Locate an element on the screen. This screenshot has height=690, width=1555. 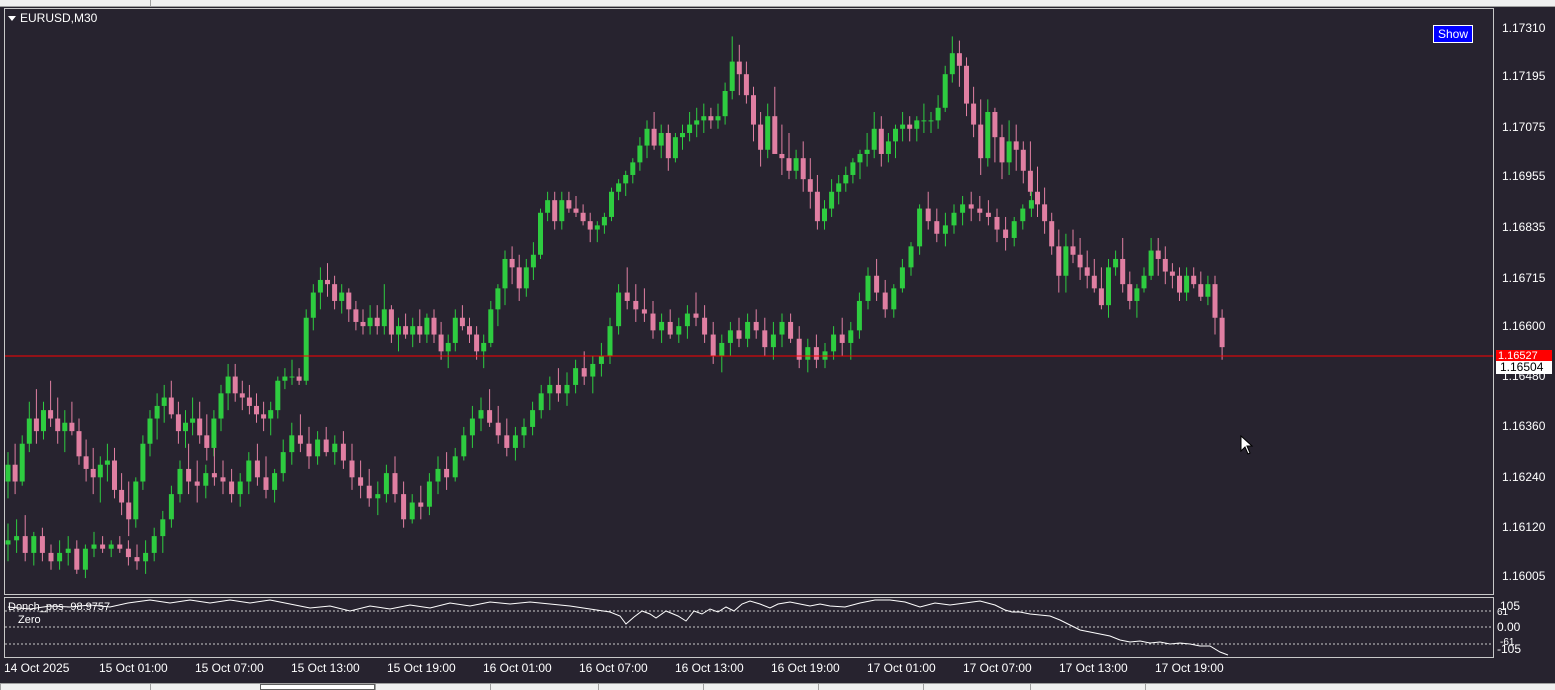
time-tick: 15 Oct 07:00 is located at coordinates (229, 668).